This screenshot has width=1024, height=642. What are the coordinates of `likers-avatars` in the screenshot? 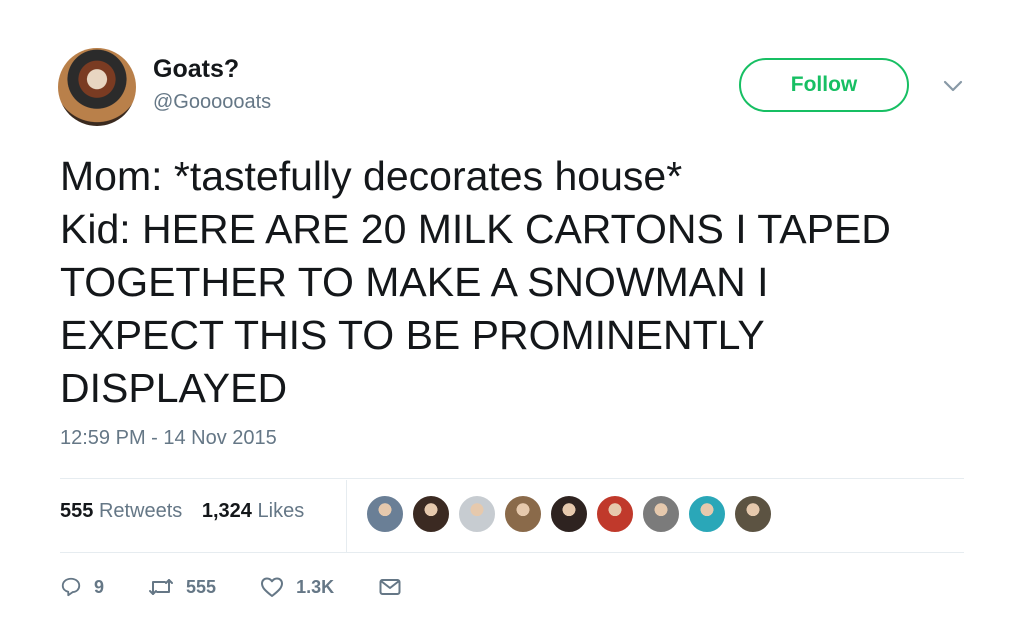 It's located at (573, 514).